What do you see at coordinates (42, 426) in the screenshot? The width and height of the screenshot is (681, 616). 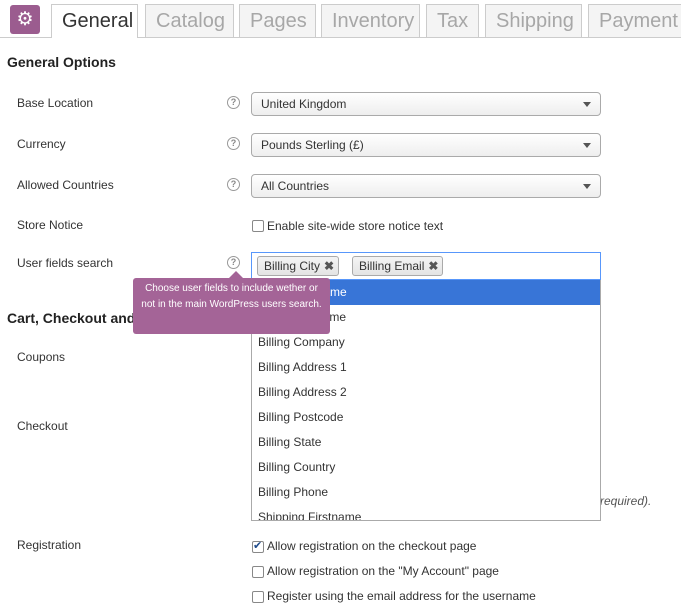 I see `checkout-label: Checkout` at bounding box center [42, 426].